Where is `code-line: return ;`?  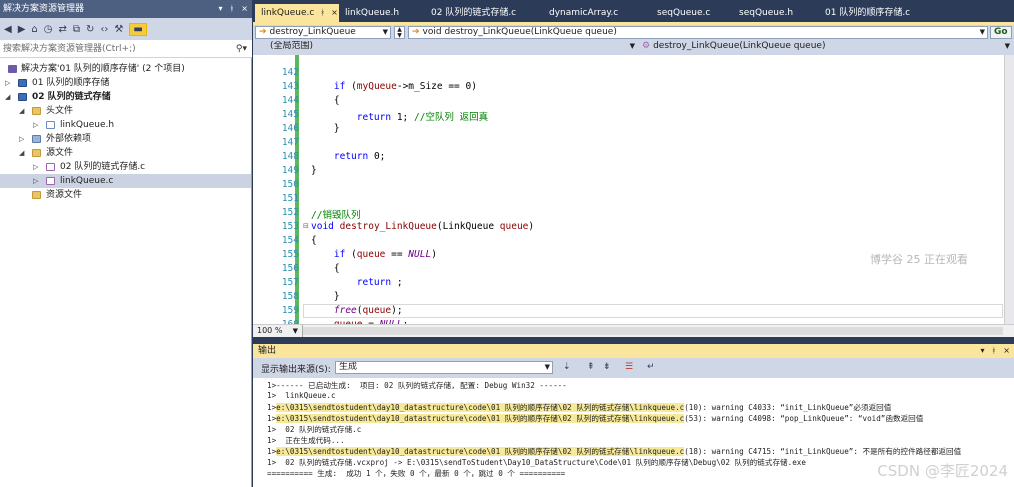 code-line: return ; is located at coordinates (357, 282).